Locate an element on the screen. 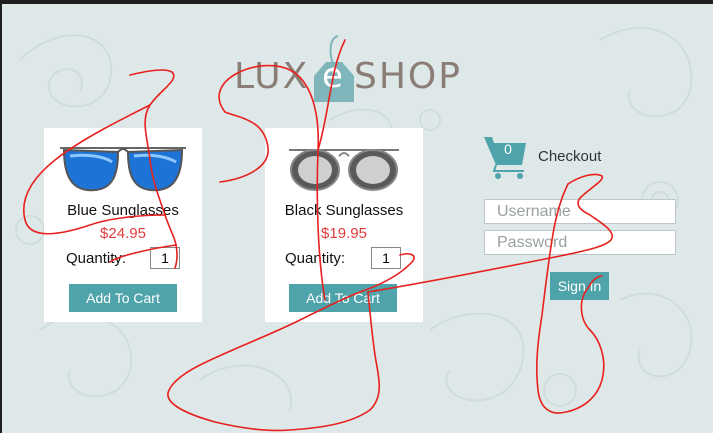  password-input is located at coordinates (580, 242).